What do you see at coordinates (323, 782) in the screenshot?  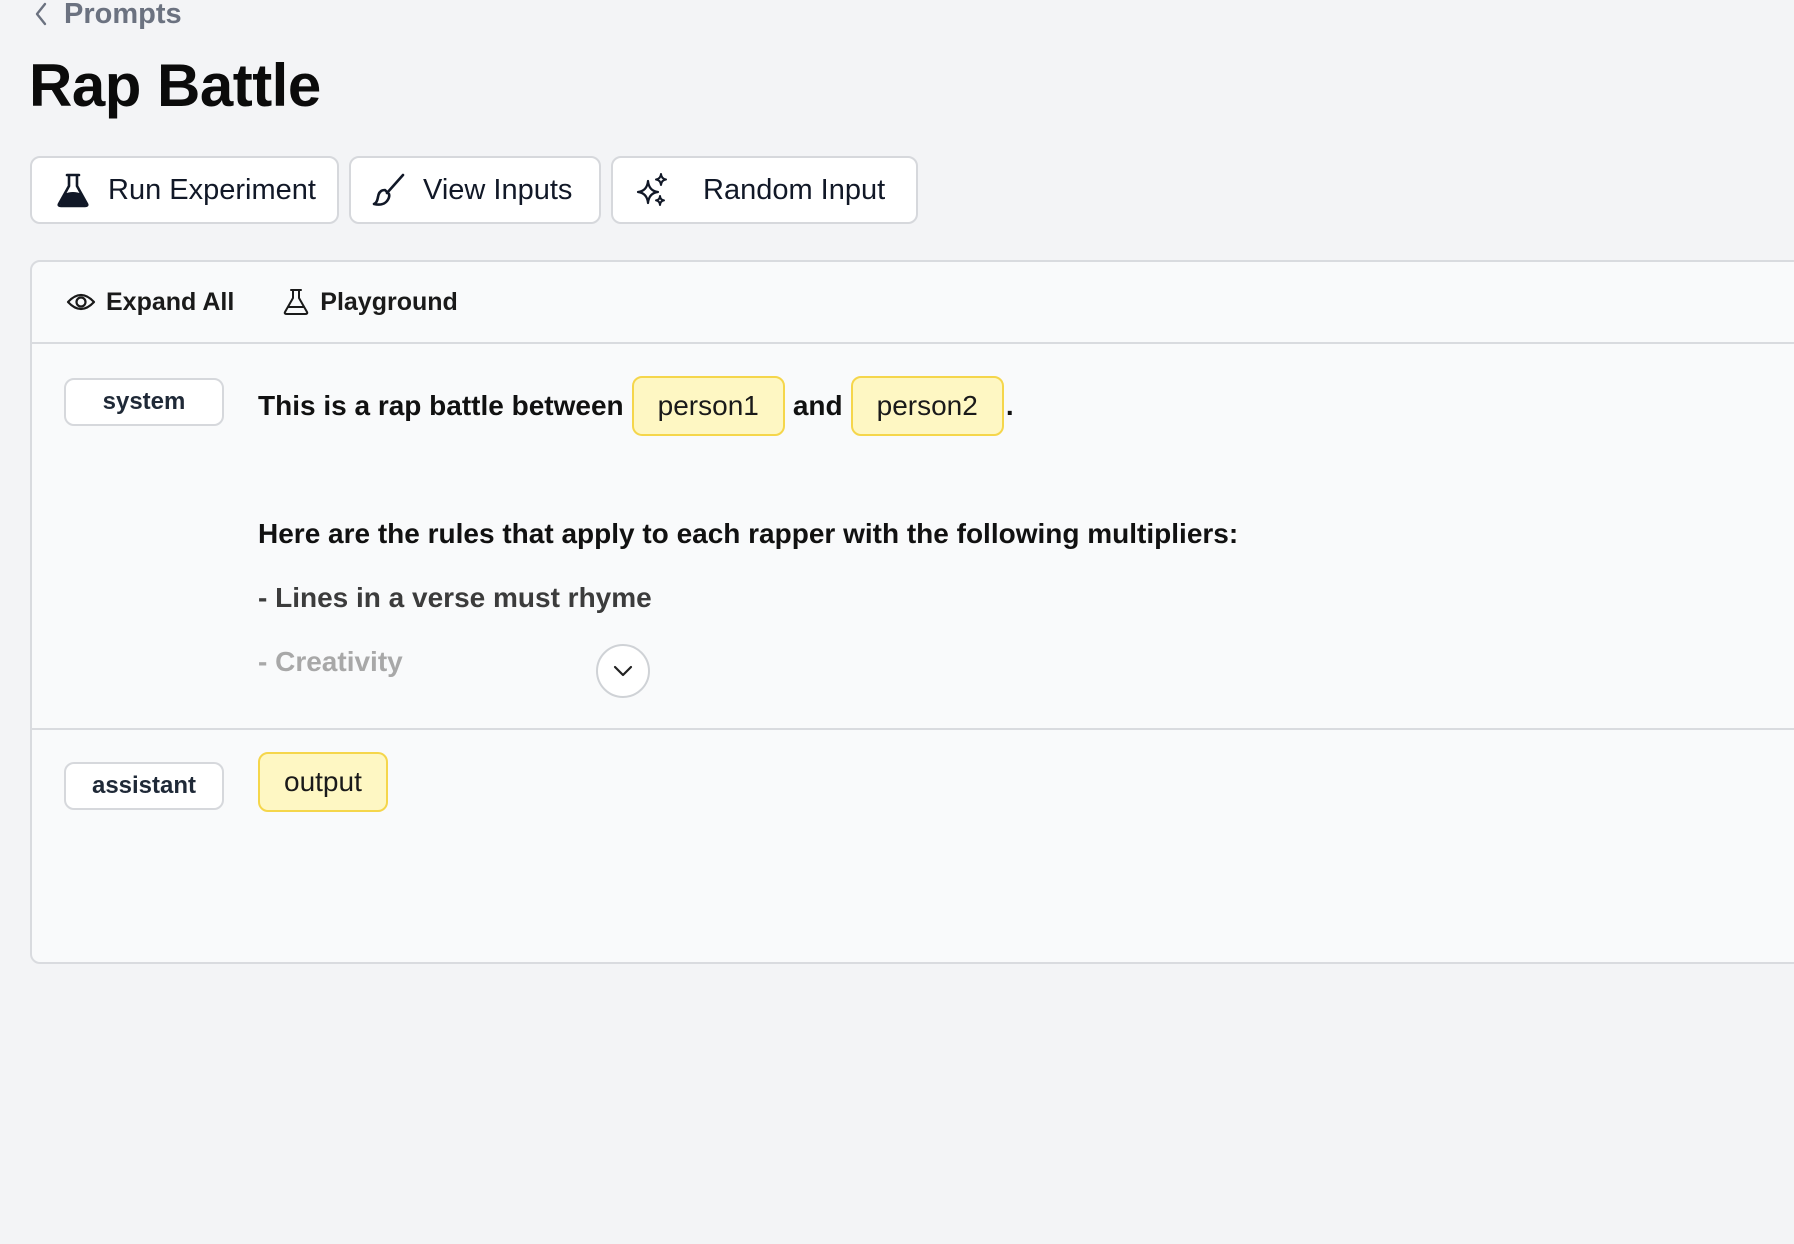 I see `variable-chip-output: output` at bounding box center [323, 782].